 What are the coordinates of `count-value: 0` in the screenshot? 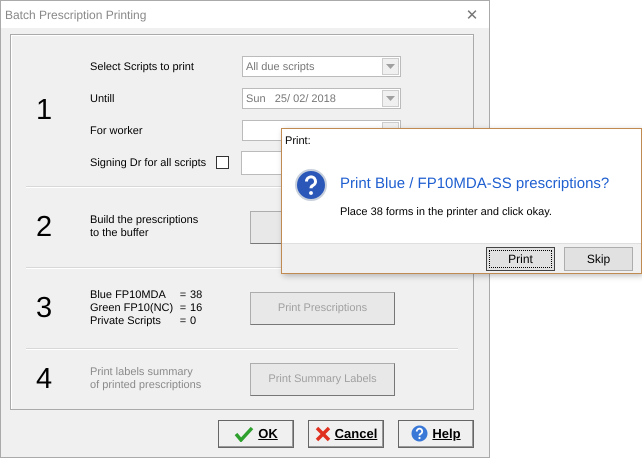 It's located at (194, 321).